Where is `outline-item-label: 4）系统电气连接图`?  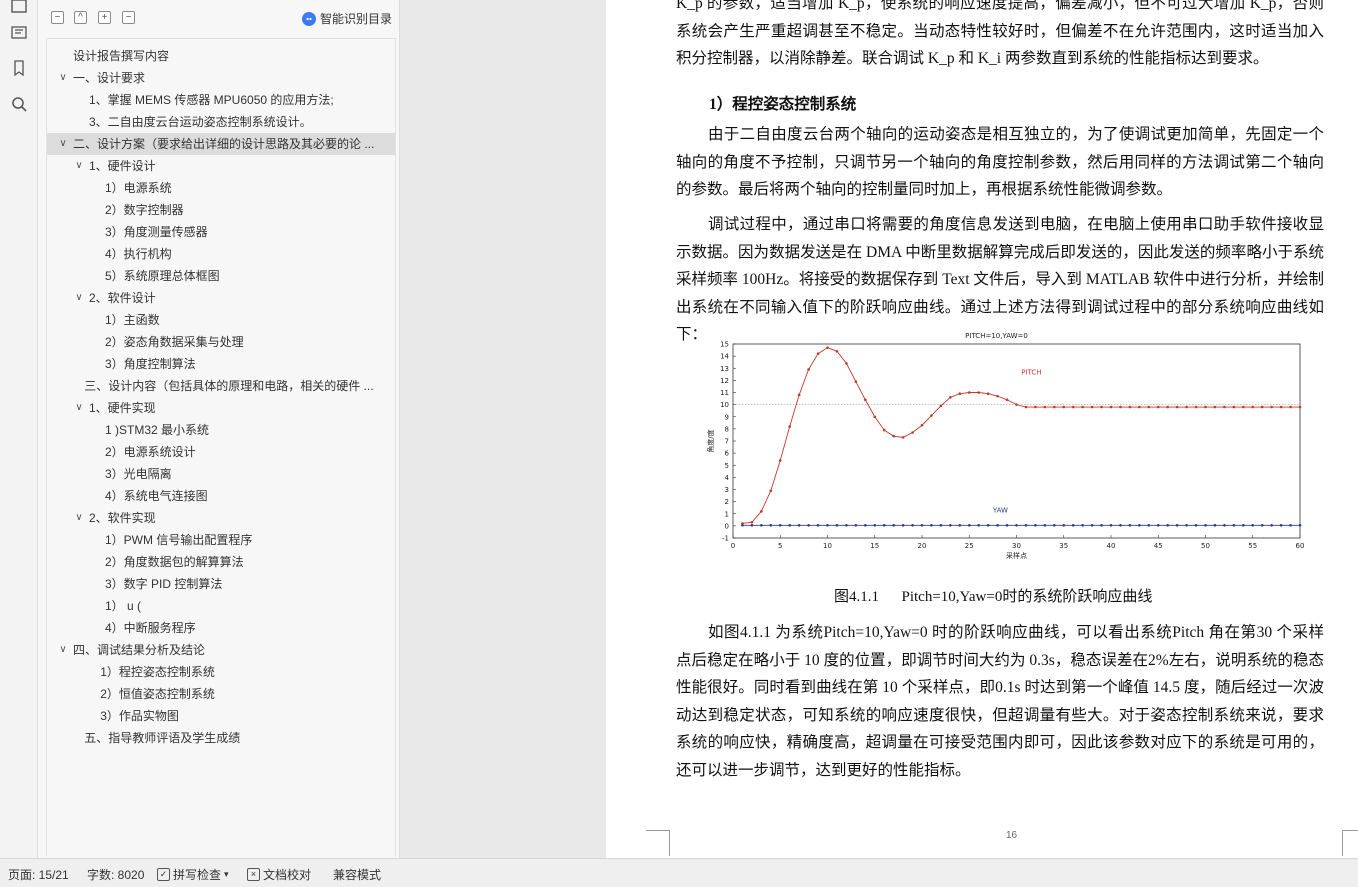 outline-item-label: 4）系统电气连接图 is located at coordinates (156, 496).